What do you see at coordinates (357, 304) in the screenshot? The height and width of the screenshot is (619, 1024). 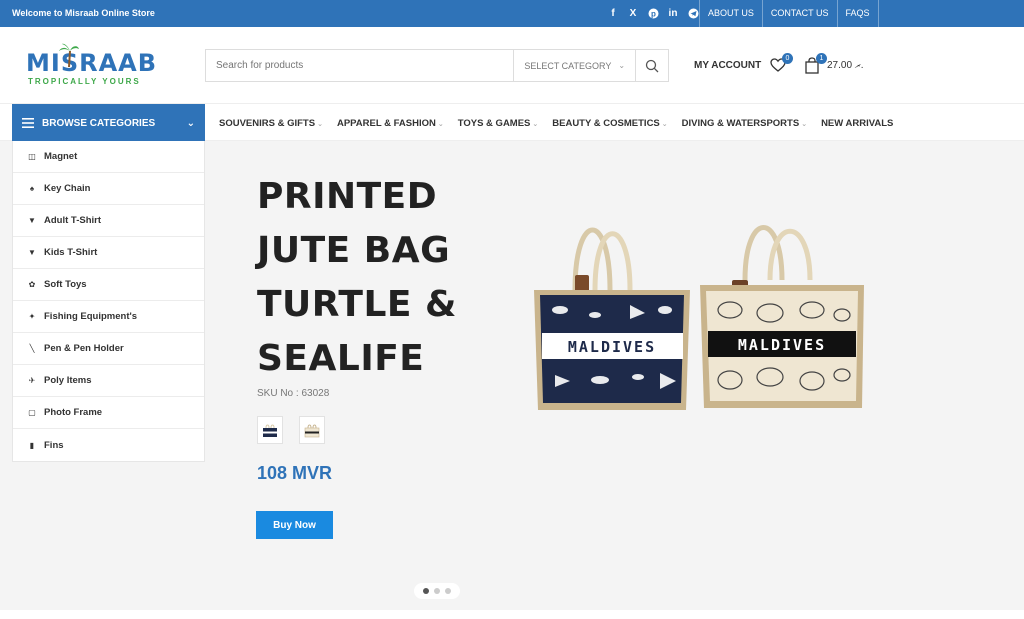 I see `hero-title-line: TURTLE &` at bounding box center [357, 304].